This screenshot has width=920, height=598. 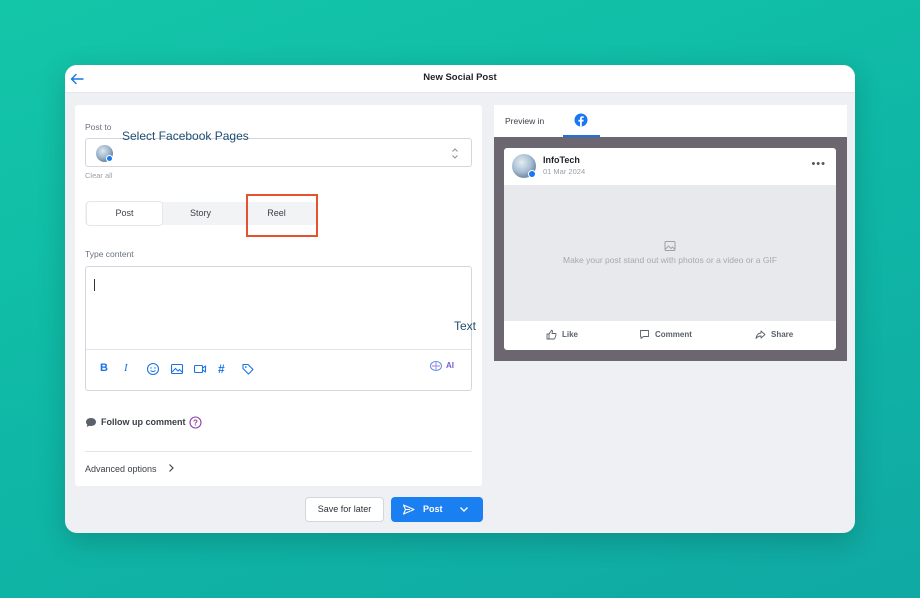 What do you see at coordinates (200, 213) in the screenshot?
I see `tab-story: Story` at bounding box center [200, 213].